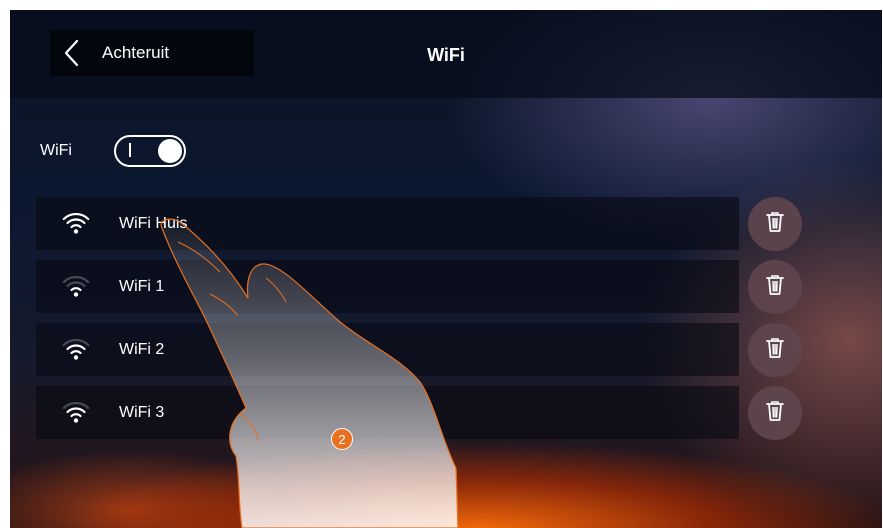 This screenshot has height=528, width=883. I want to click on network-name: WiFi 1, so click(142, 286).